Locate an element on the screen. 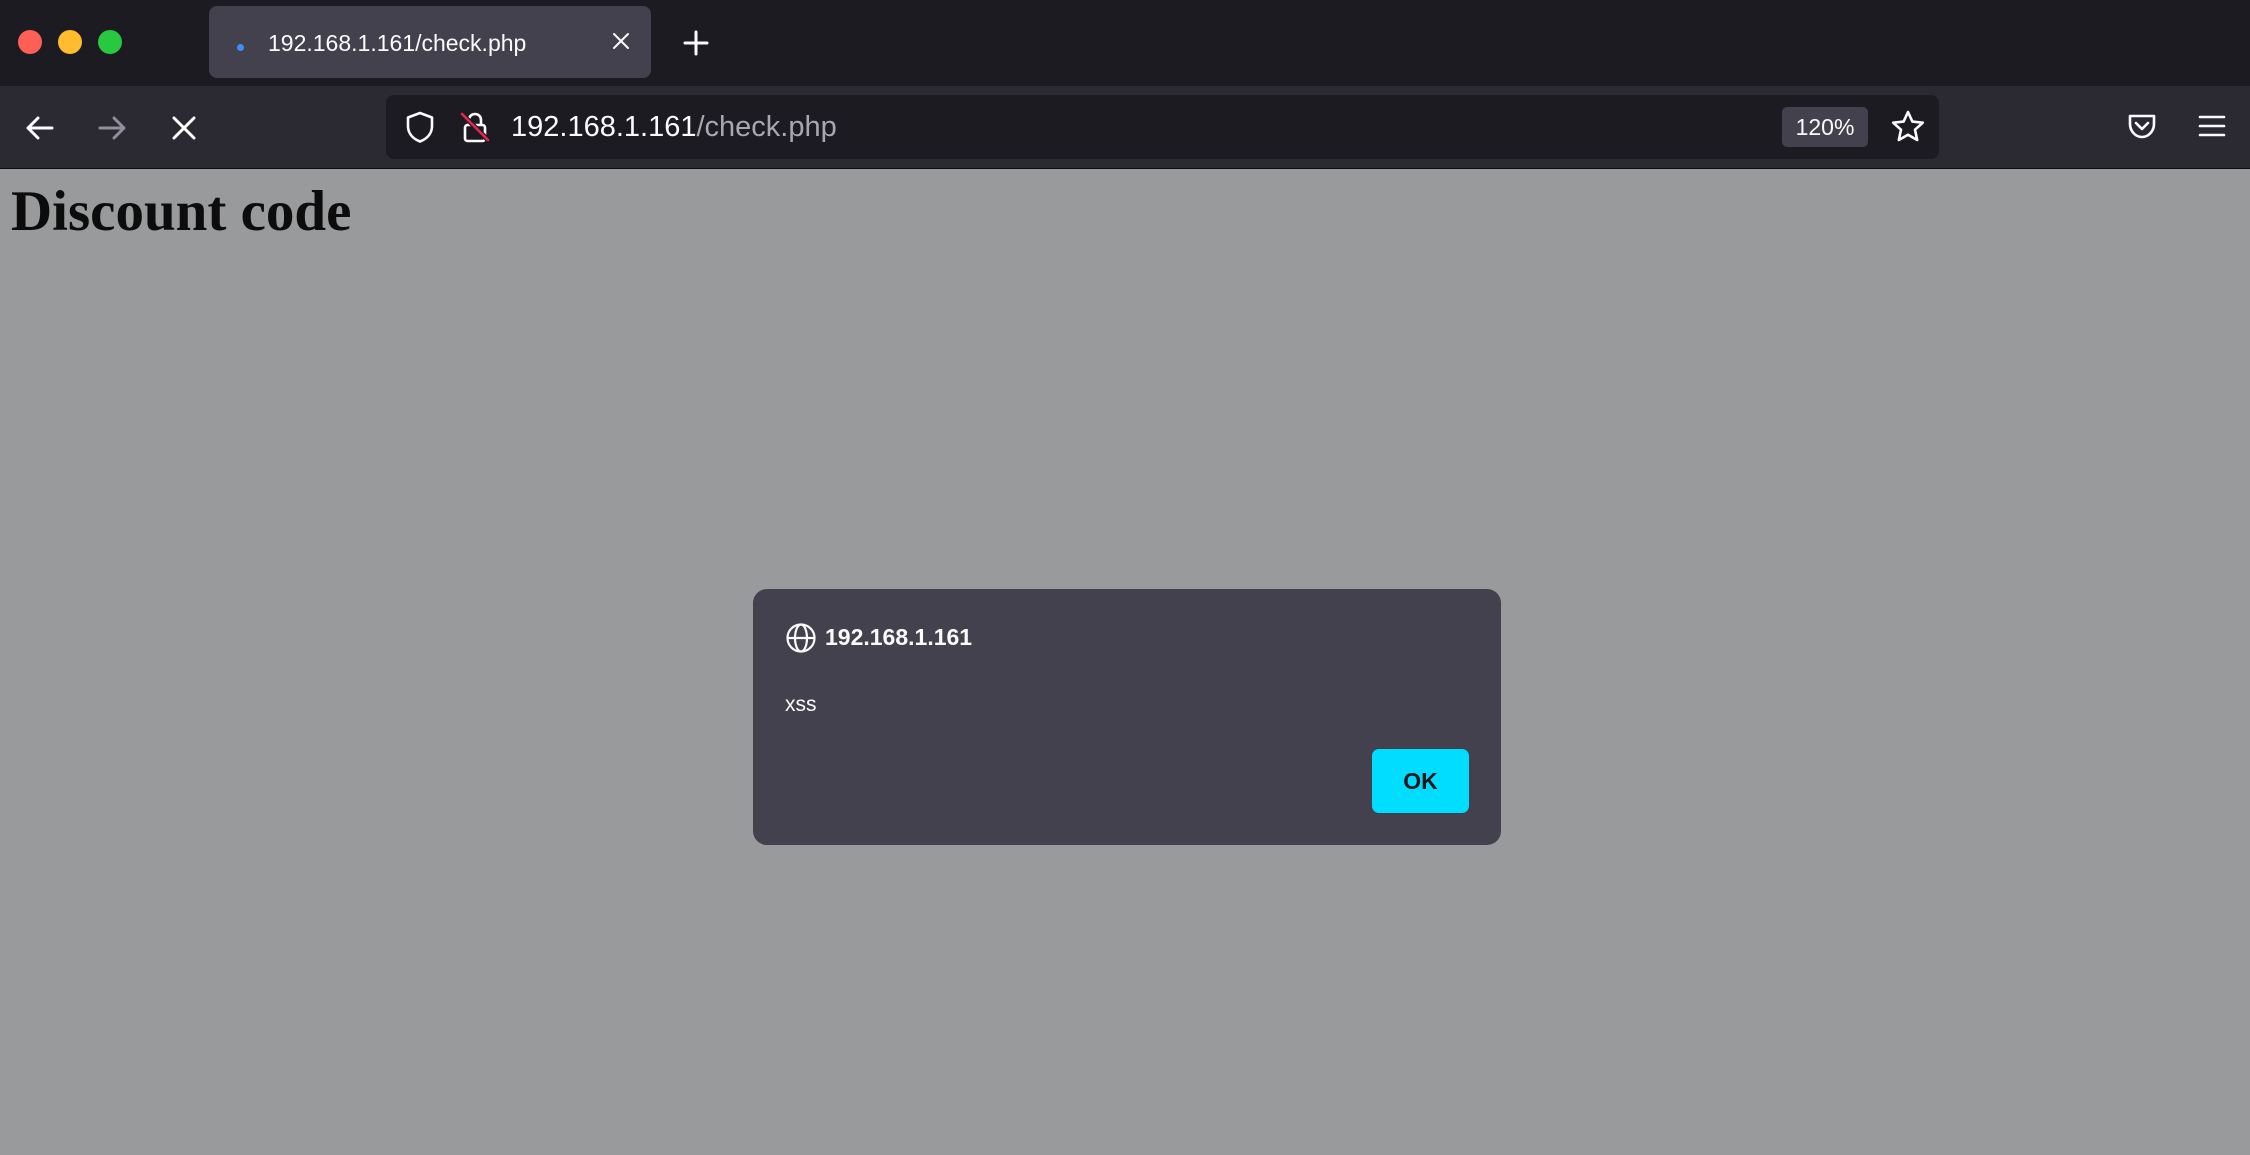 The width and height of the screenshot is (2250, 1155). dialog-message: xss is located at coordinates (801, 704).